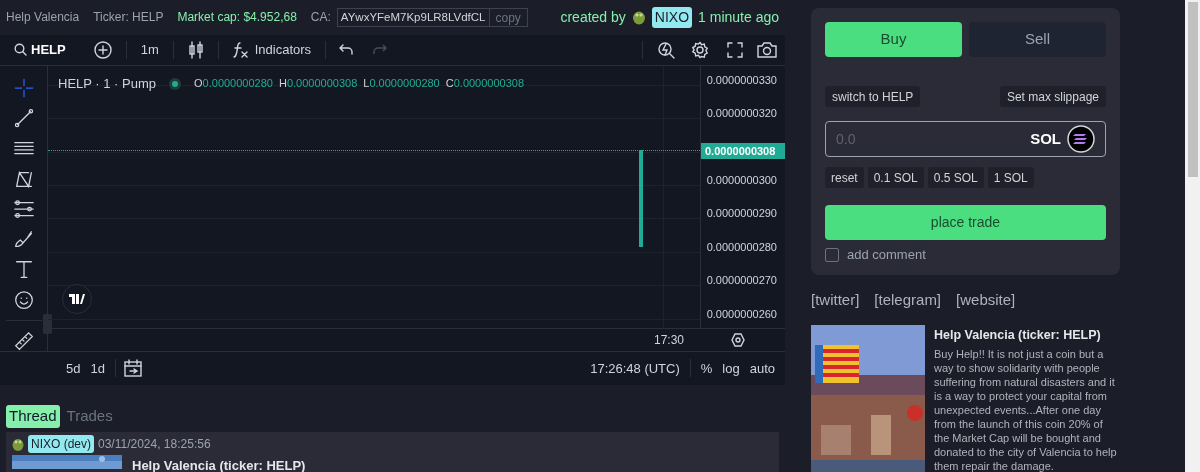 The height and width of the screenshot is (472, 1200). What do you see at coordinates (735, 49) in the screenshot?
I see `fullscreen-icon` at bounding box center [735, 49].